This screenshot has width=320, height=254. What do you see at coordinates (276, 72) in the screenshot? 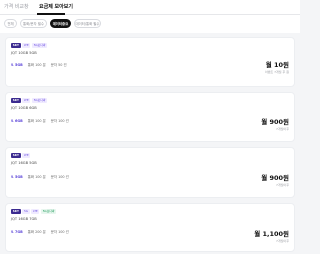
I see `price-note: 이벤트 7개월 후 원` at bounding box center [276, 72].